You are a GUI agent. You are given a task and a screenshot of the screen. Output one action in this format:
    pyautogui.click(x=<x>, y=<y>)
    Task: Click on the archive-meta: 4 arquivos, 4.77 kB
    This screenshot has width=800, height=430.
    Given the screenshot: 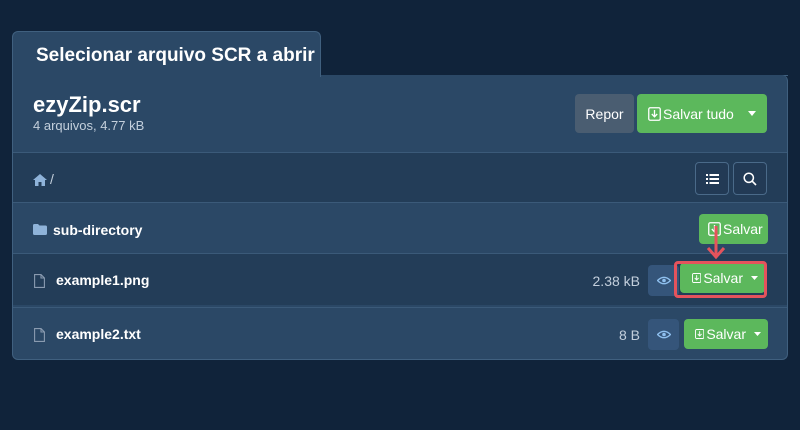 What is the action you would take?
    pyautogui.click(x=89, y=125)
    